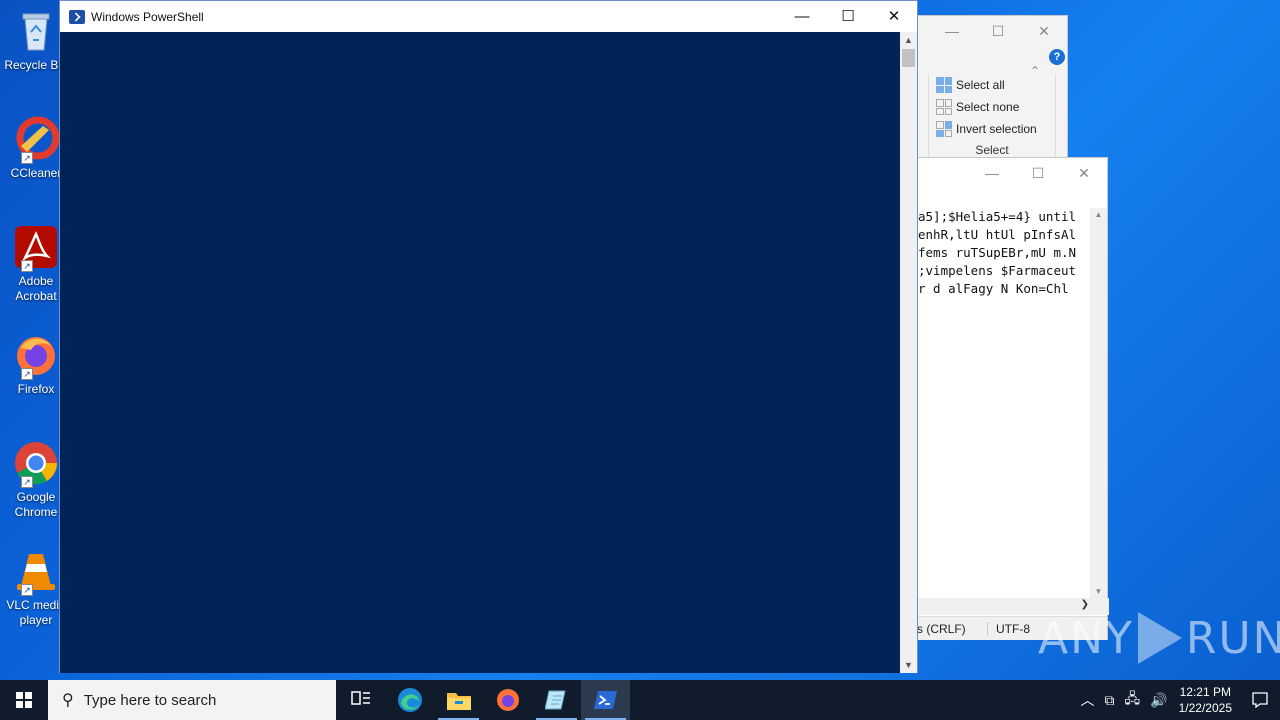  Describe the element at coordinates (997, 234) in the screenshot. I see `text-line: enhR,ltU htUl pInfsAl` at that location.